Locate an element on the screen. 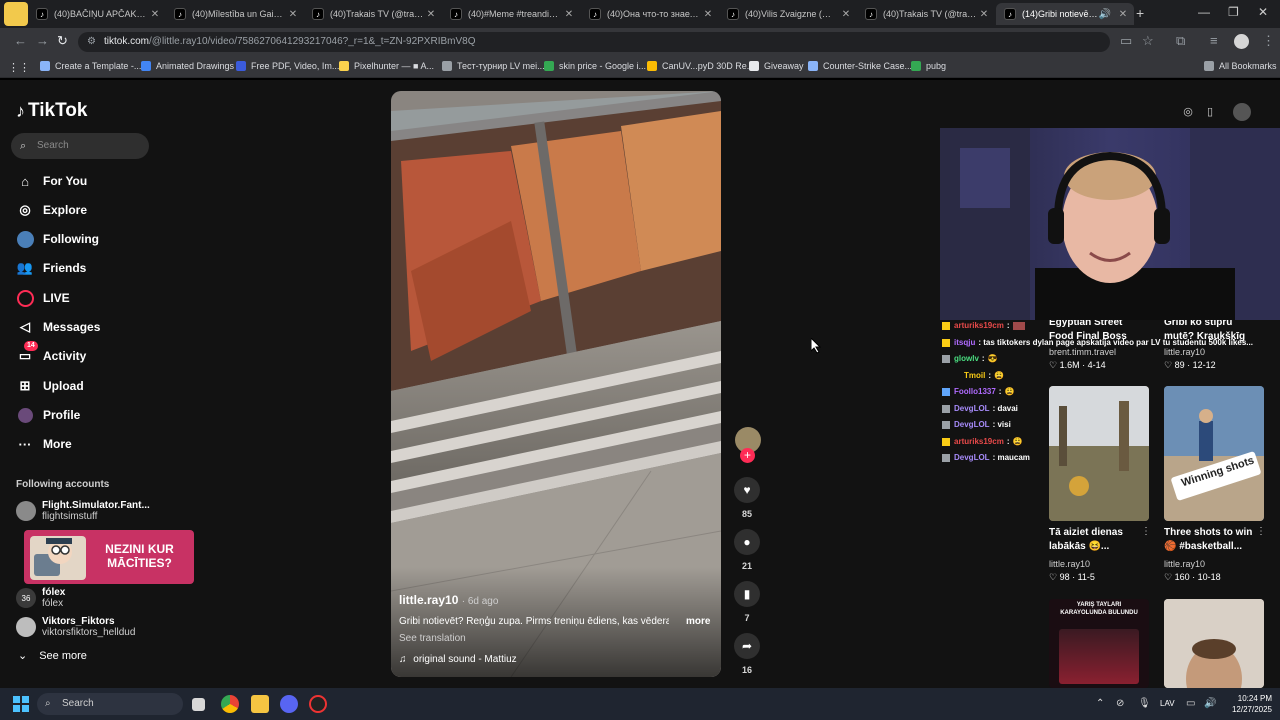  nav-more: ··· More is located at coordinates (44, 444).